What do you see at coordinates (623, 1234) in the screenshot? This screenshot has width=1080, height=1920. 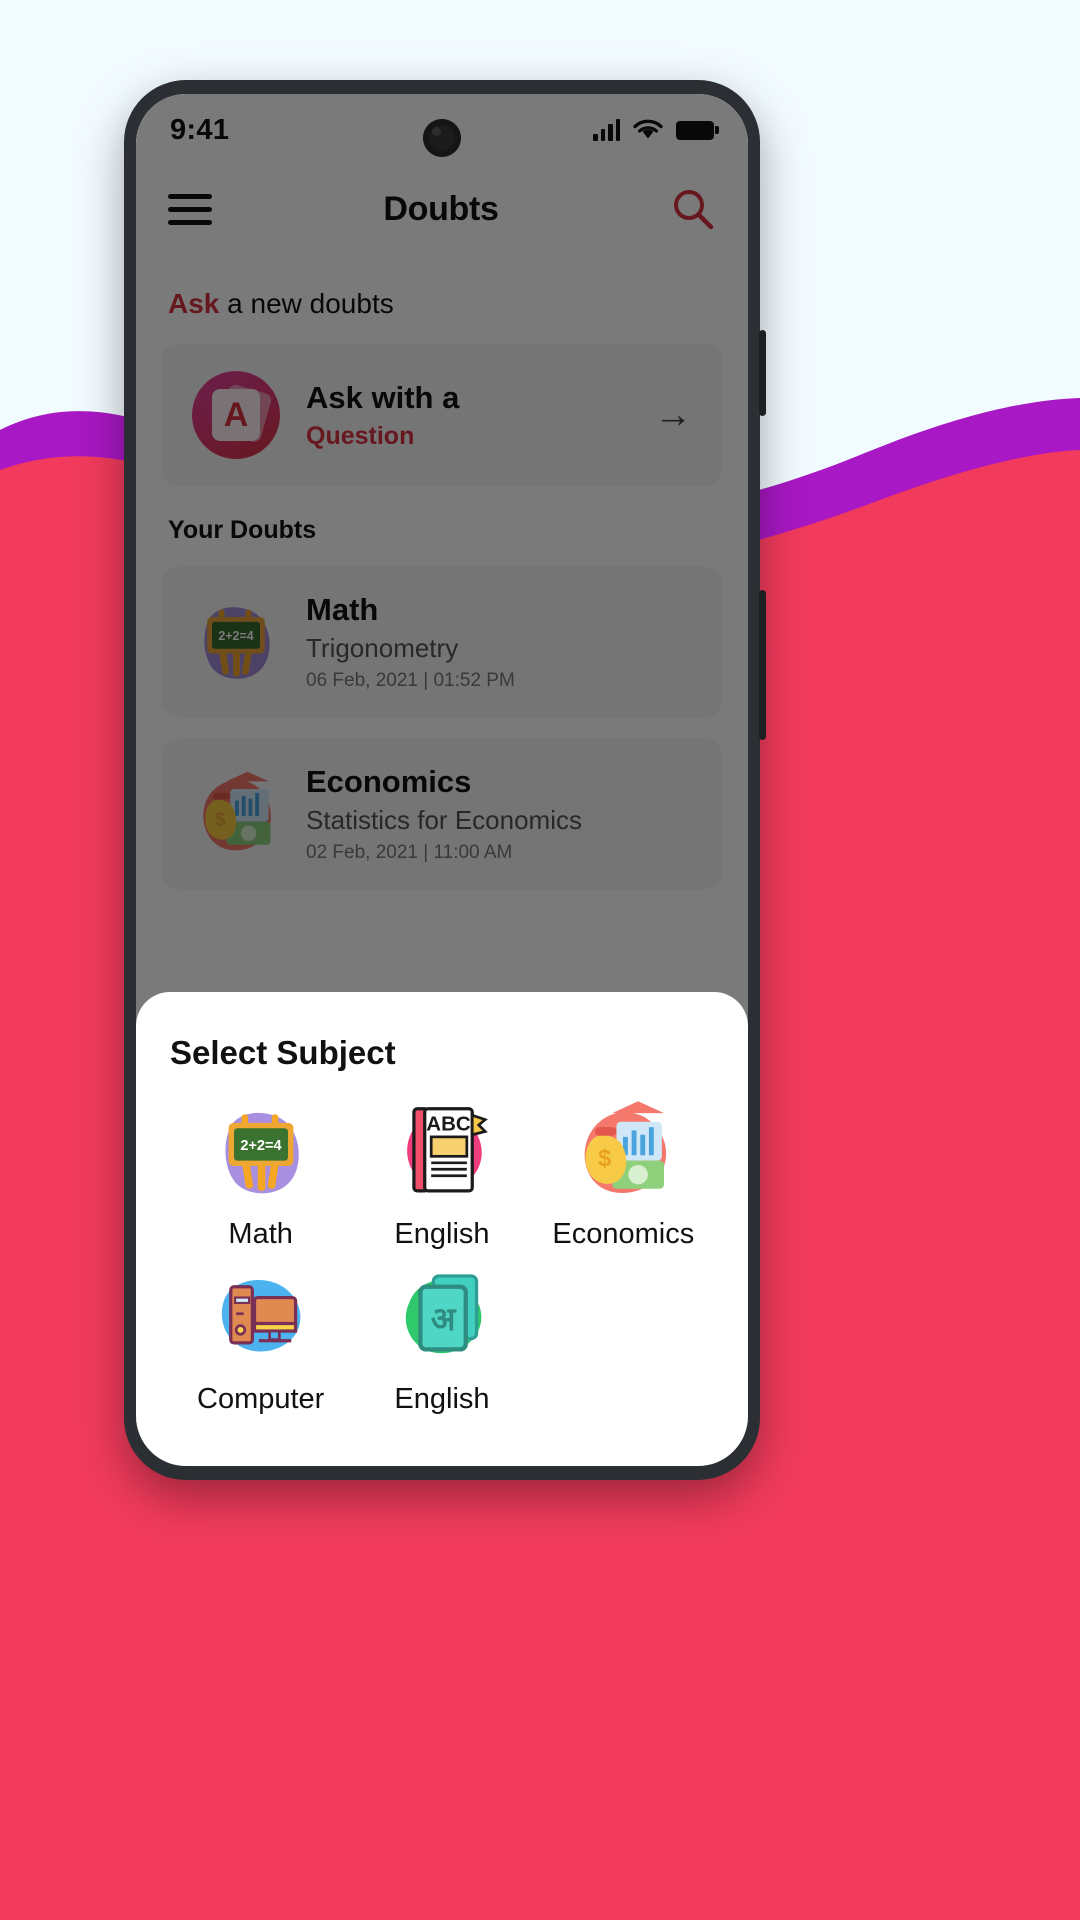 I see `subject-label: Economics` at bounding box center [623, 1234].